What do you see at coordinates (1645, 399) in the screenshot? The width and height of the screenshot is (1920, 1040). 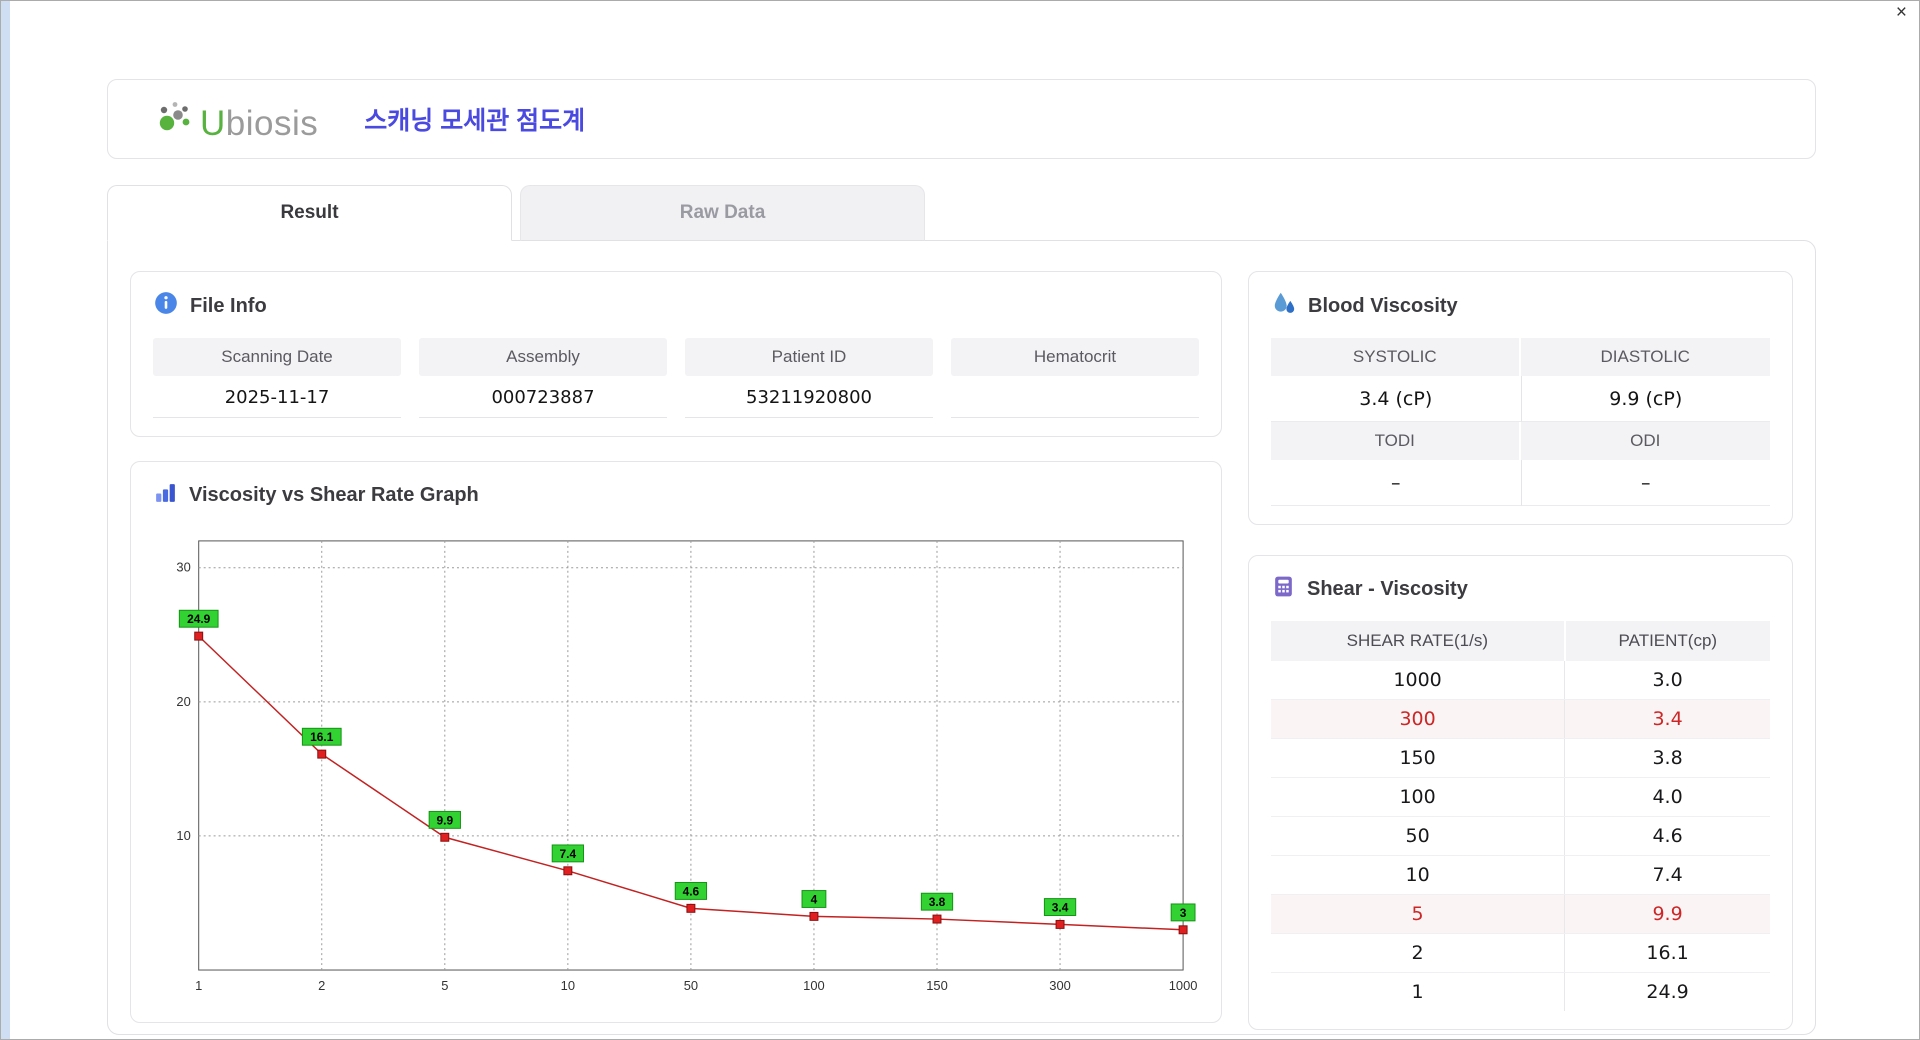 I see `diastolic-value: 9.9 (cP)` at bounding box center [1645, 399].